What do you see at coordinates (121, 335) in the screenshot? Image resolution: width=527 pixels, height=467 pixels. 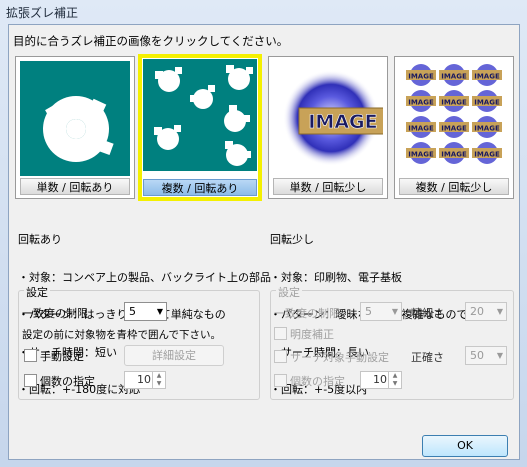 I see `left-settings-note: 設定の前に対象物を青枠で囲んで下さい。` at bounding box center [121, 335].